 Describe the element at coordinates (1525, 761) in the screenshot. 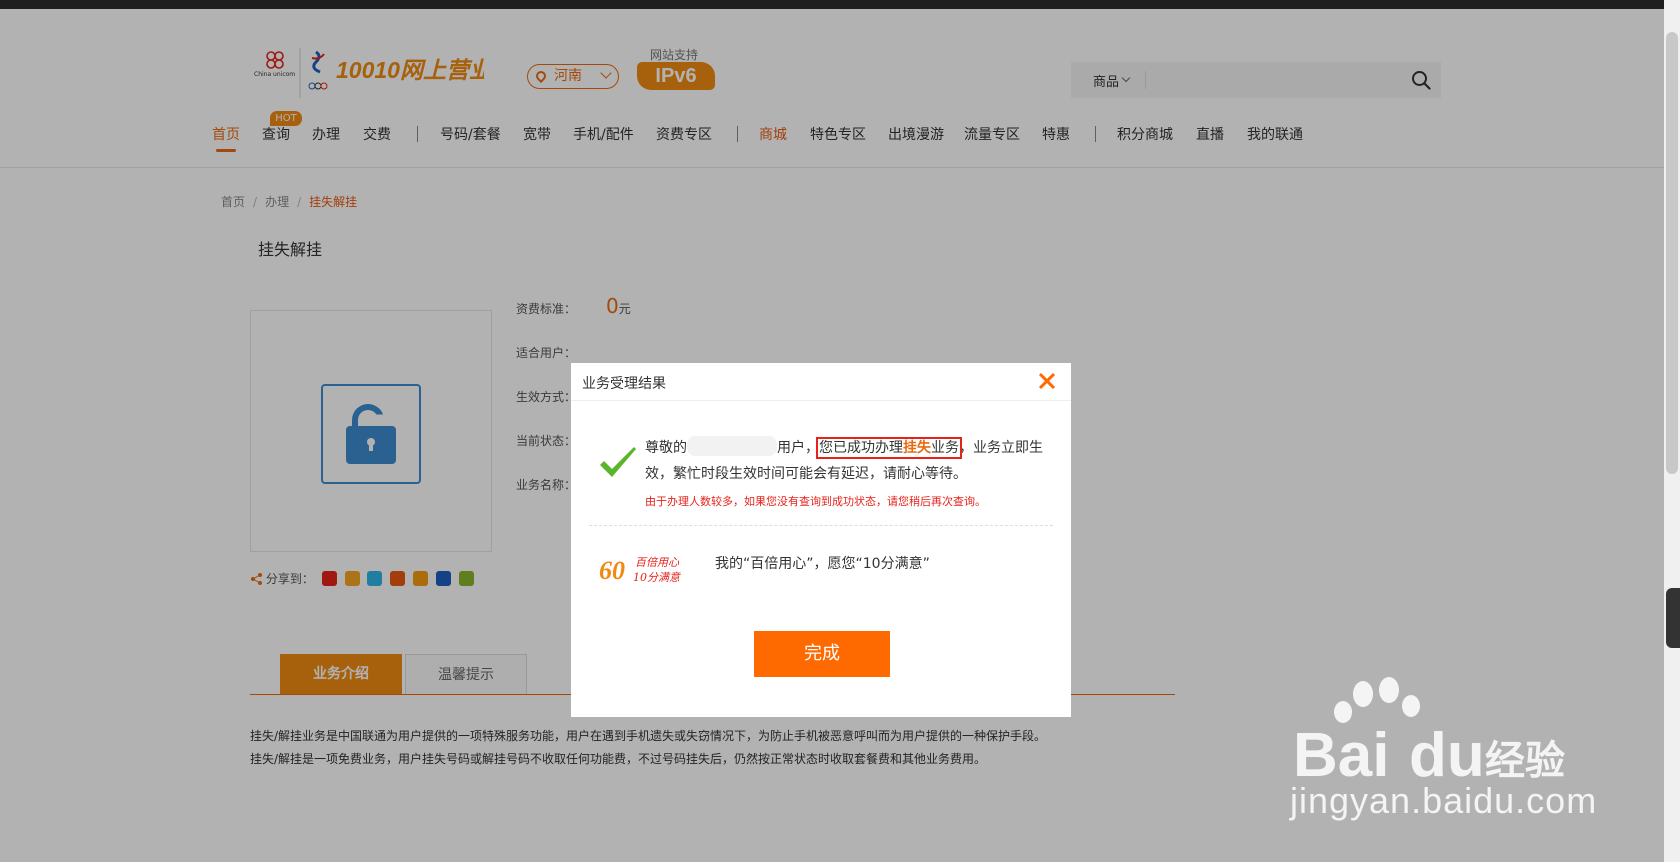

I see `svg-text: 经验` at that location.